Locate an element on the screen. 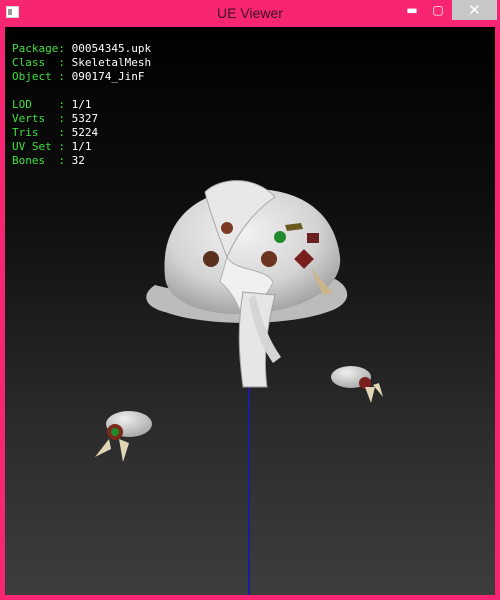 The width and height of the screenshot is (500, 600). minimize-button: ▬ is located at coordinates (412, 10).